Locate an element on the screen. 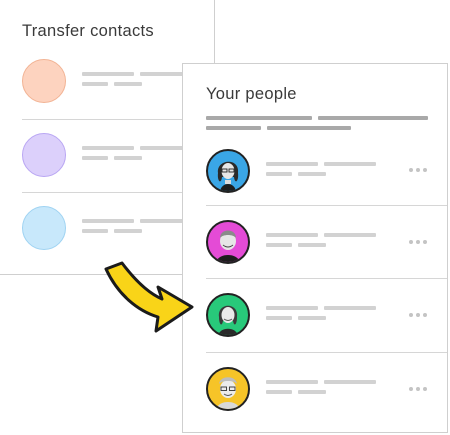  card-title: Transfer contacts is located at coordinates (88, 31).